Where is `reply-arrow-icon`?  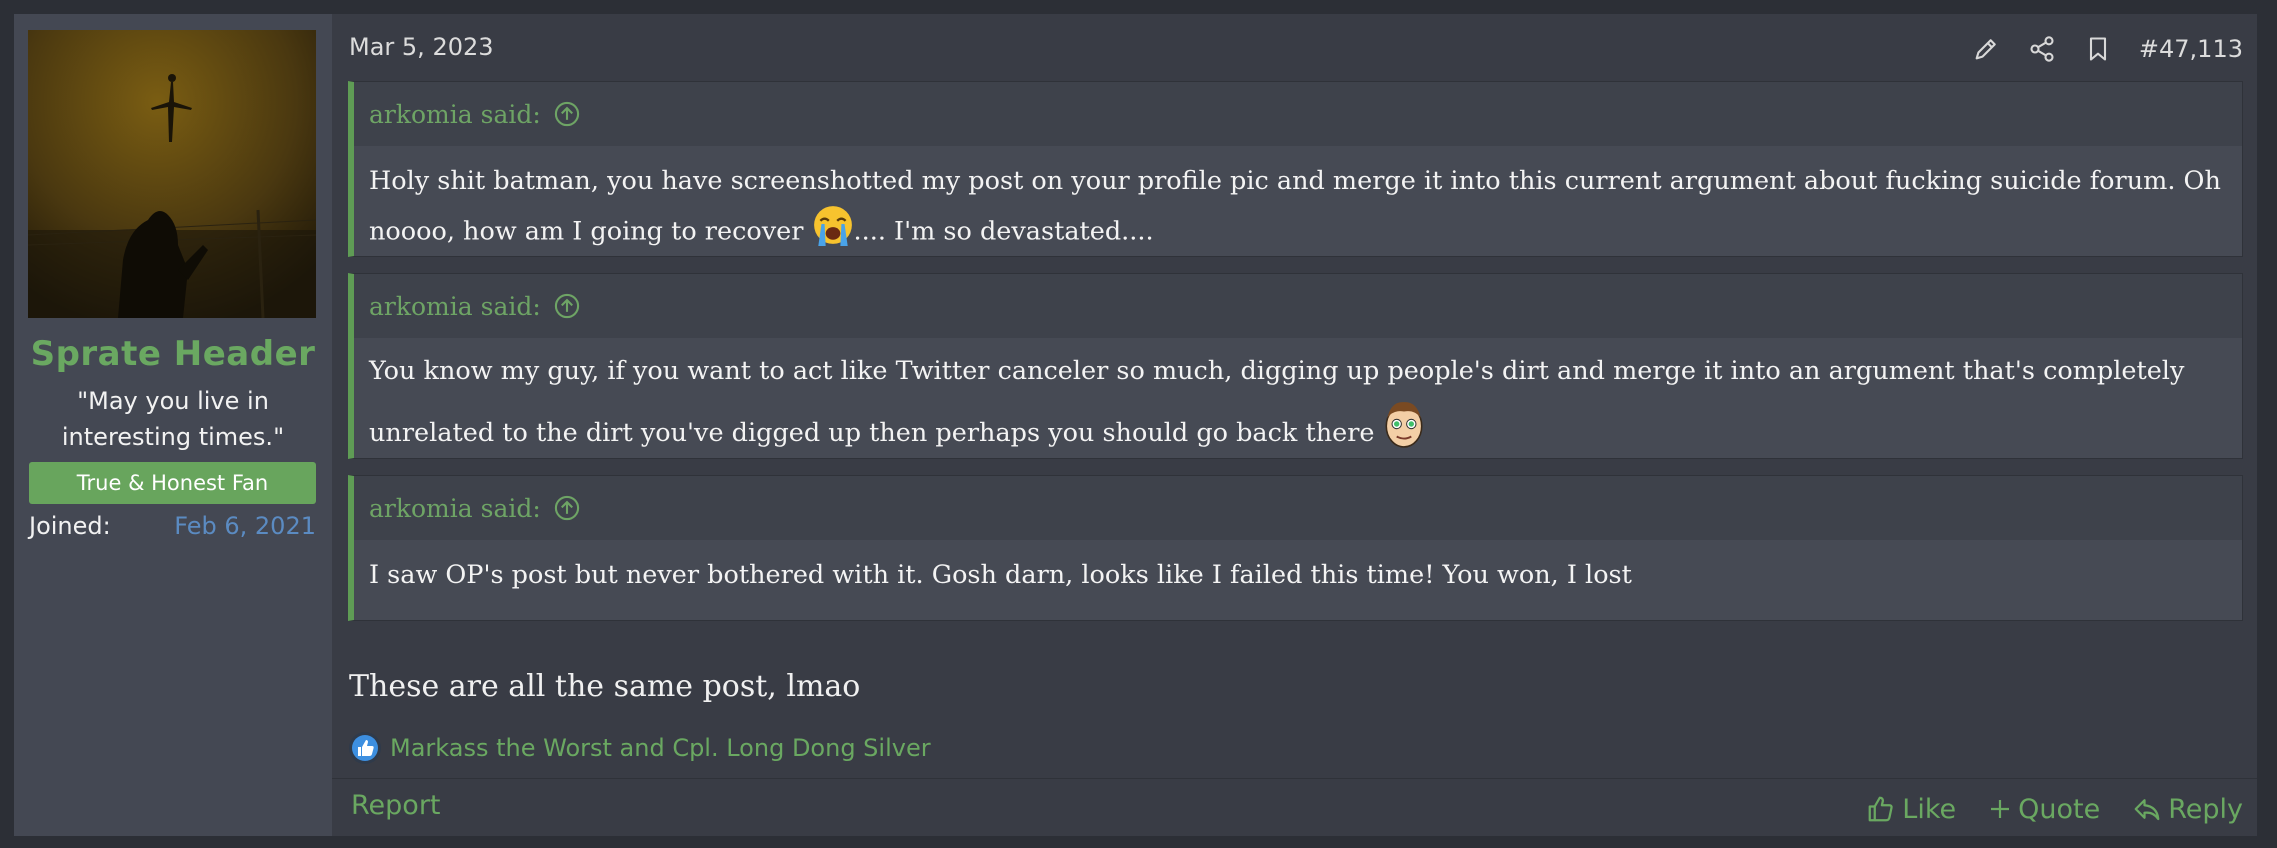 reply-arrow-icon is located at coordinates (2147, 810).